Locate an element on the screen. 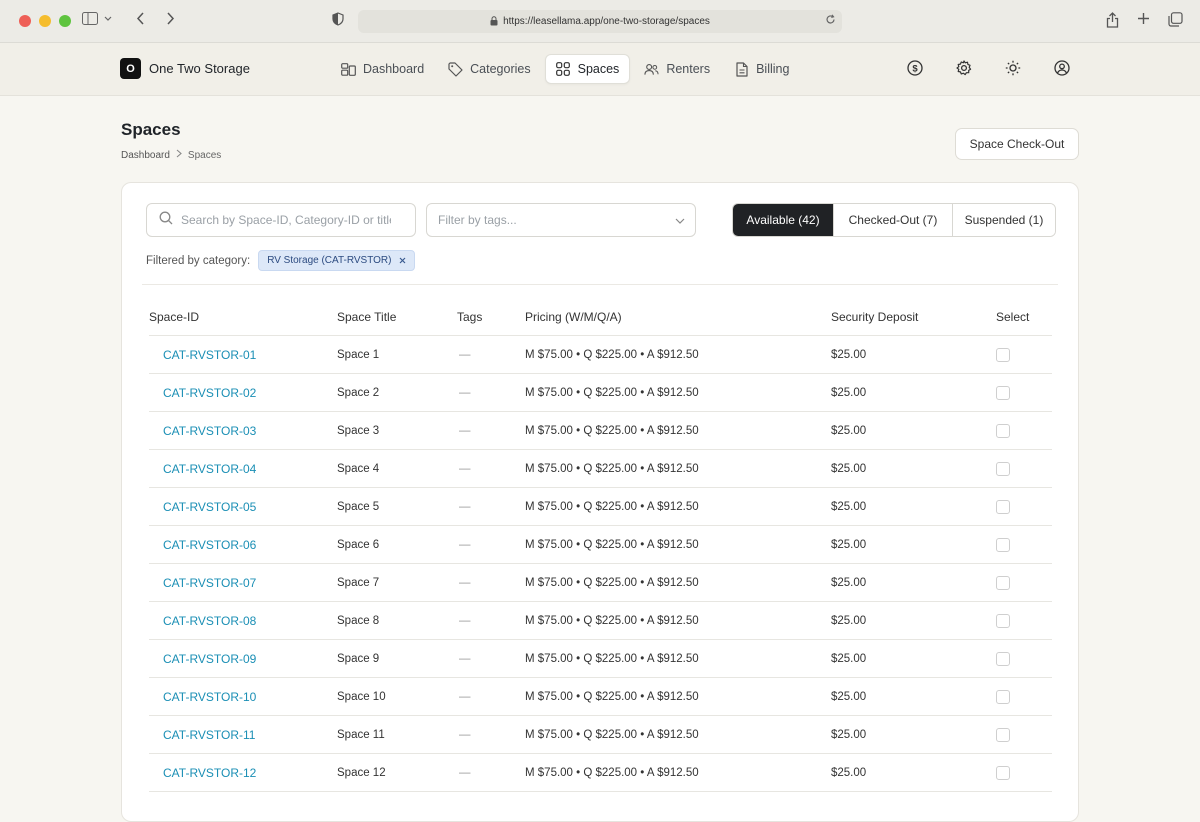 This screenshot has width=1200, height=822. close-window-button is located at coordinates (25, 21).